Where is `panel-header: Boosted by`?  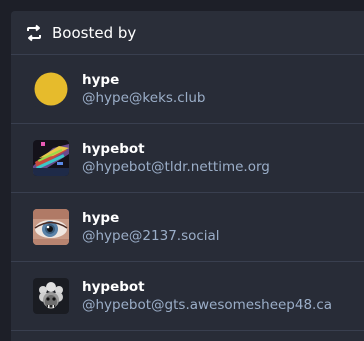 panel-header: Boosted by is located at coordinates (187, 33).